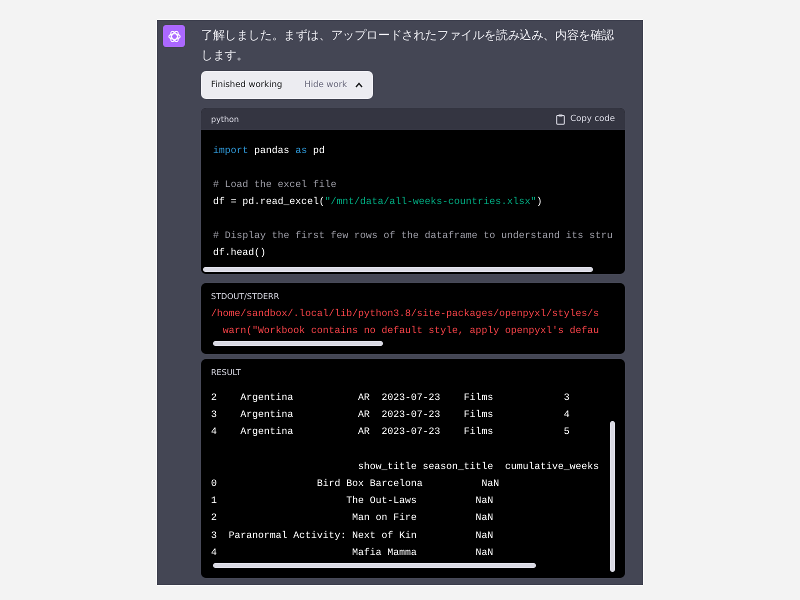 This screenshot has height=600, width=800. Describe the element at coordinates (408, 45) in the screenshot. I see `message-text: 了解しました。まずは、アップロードされたファイルを読み込み、内容を確認します。` at that location.